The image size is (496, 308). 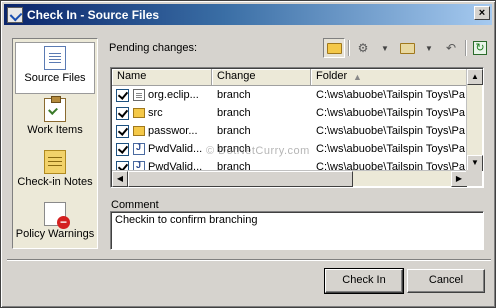 What do you see at coordinates (475, 163) in the screenshot?
I see `scroll-down-button: ▼` at bounding box center [475, 163].